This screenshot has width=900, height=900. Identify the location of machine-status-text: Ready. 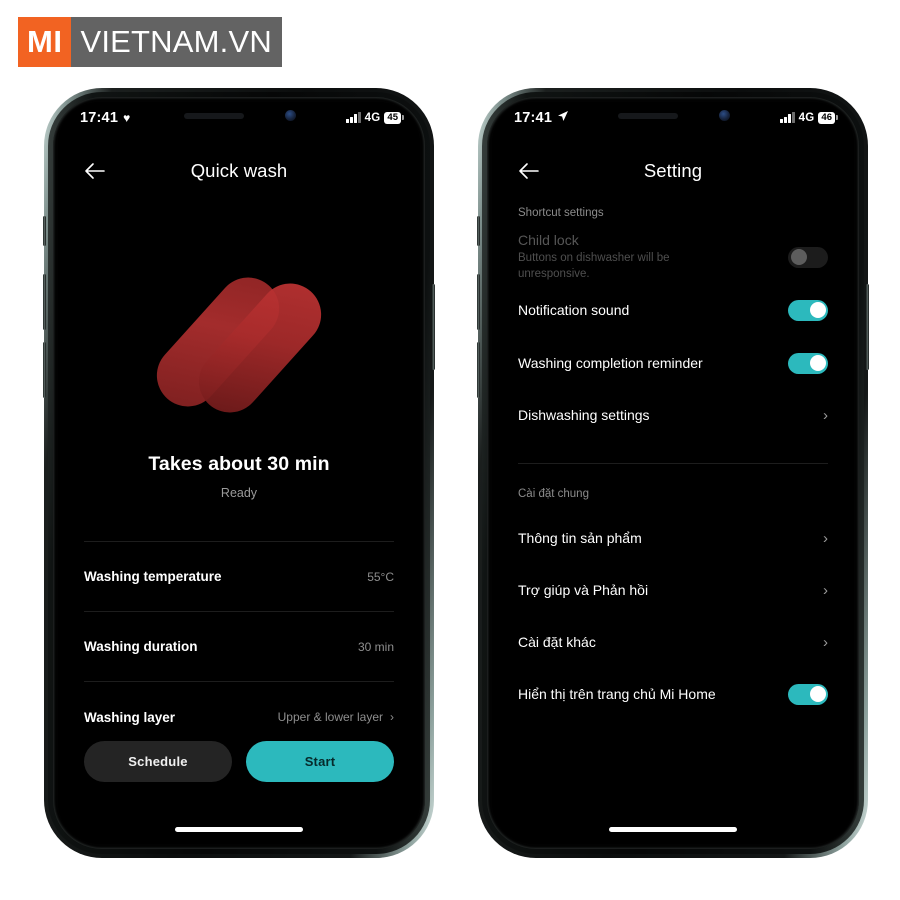
(239, 493).